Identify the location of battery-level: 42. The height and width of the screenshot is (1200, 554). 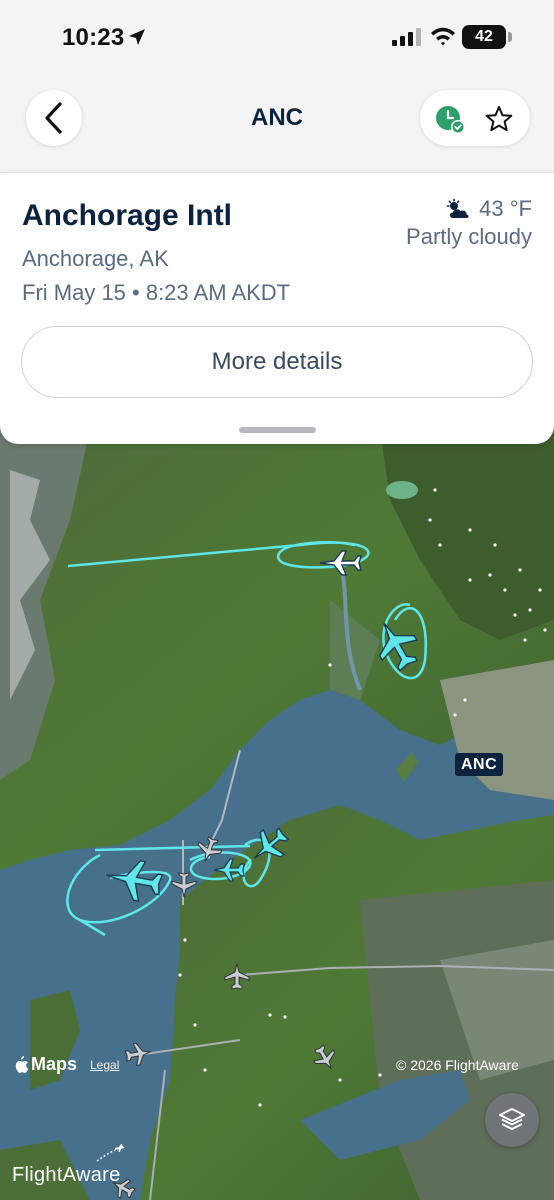
(484, 36).